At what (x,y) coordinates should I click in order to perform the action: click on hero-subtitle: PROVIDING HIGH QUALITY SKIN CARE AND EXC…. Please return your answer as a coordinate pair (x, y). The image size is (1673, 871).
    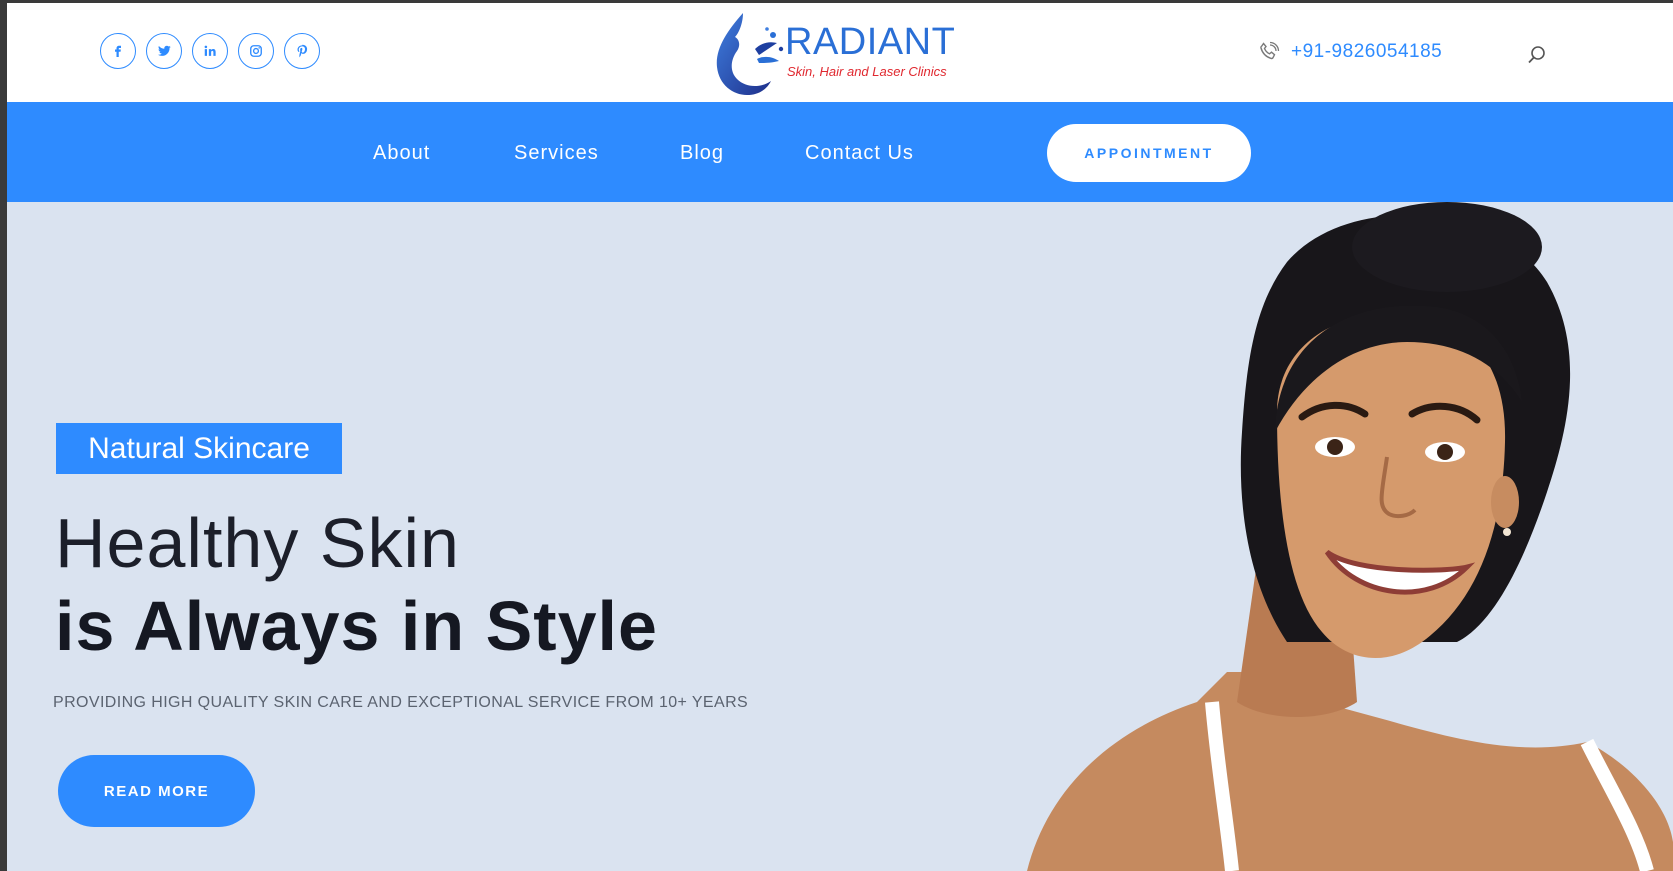
    Looking at the image, I should click on (401, 702).